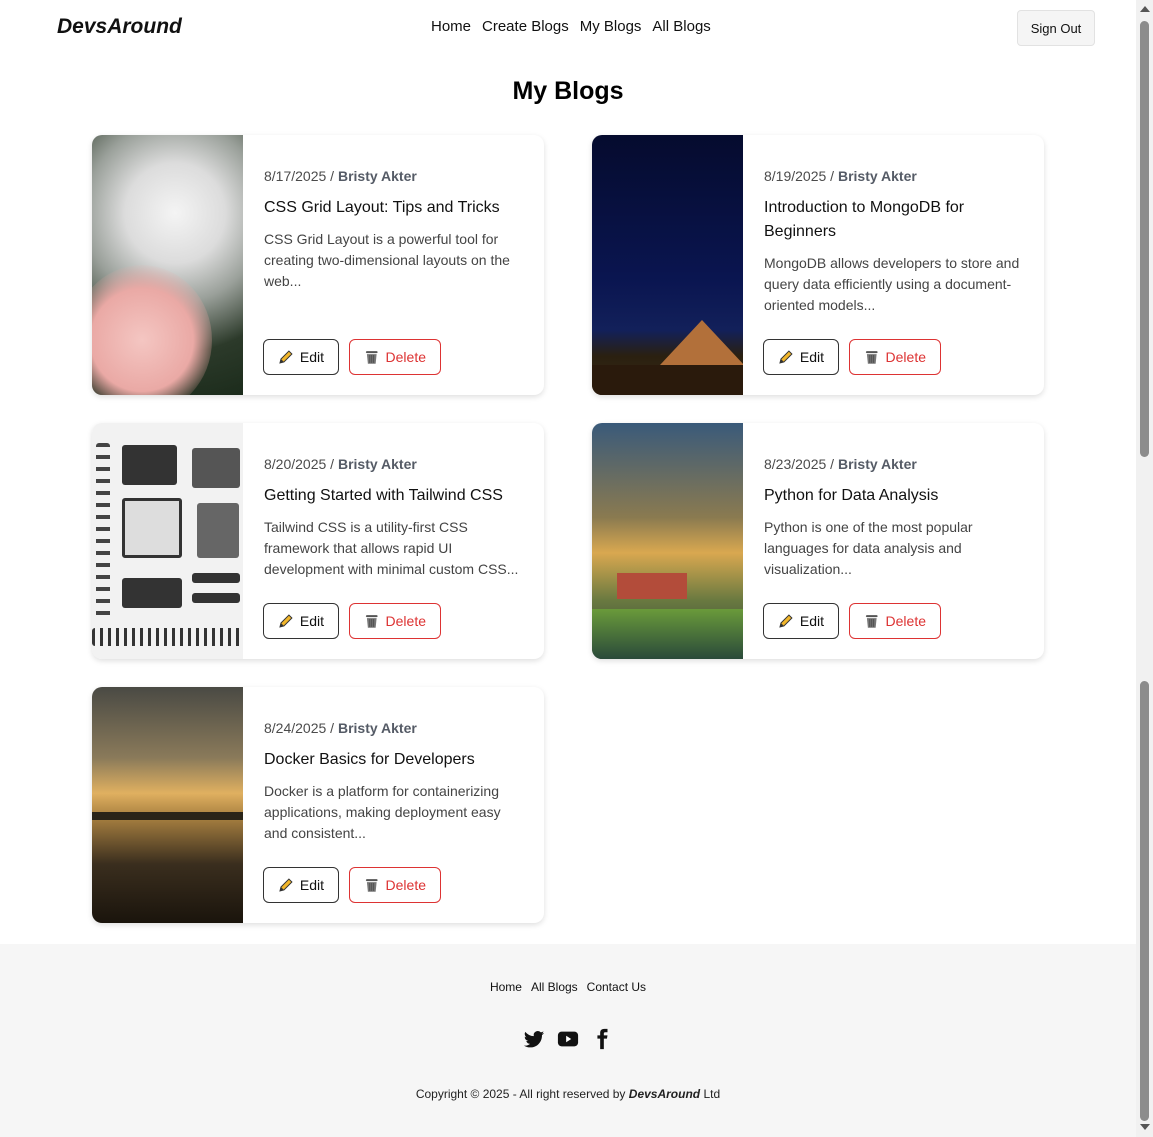 The image size is (1153, 1137). What do you see at coordinates (616, 987) in the screenshot?
I see `footer-link-contact-us: Contact Us` at bounding box center [616, 987].